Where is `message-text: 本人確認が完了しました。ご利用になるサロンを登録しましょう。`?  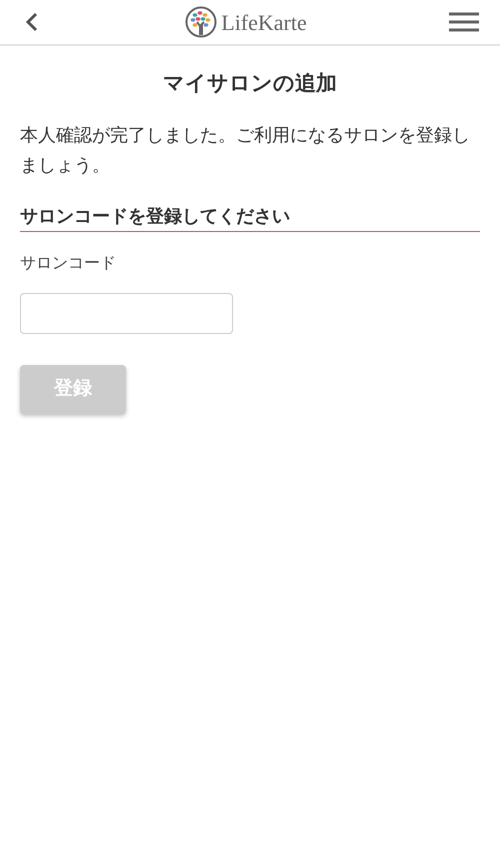 message-text: 本人確認が完了しました。ご利用になるサロンを登録しましょう。 is located at coordinates (245, 150).